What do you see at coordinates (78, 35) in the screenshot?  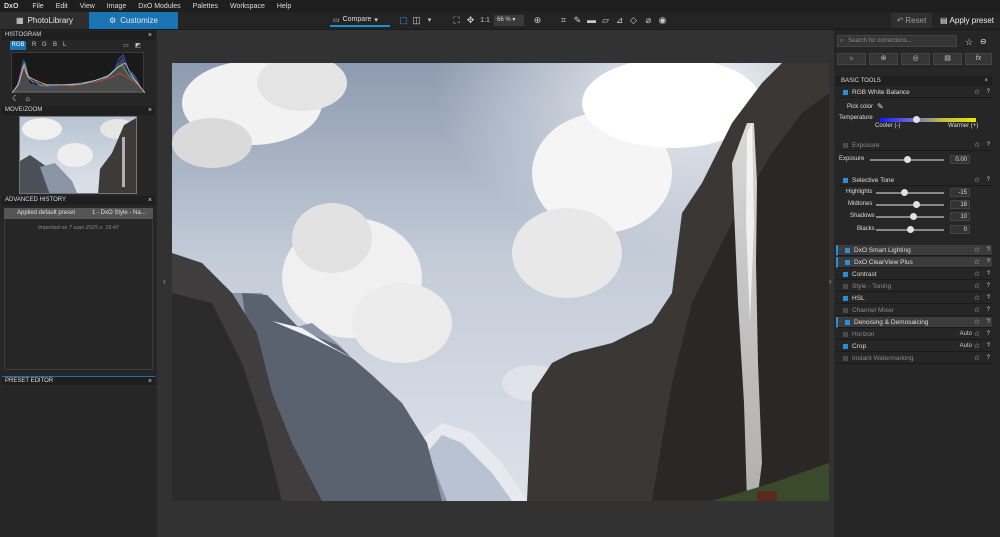 I see `histogram-header: HISTOGRAM ×` at bounding box center [78, 35].